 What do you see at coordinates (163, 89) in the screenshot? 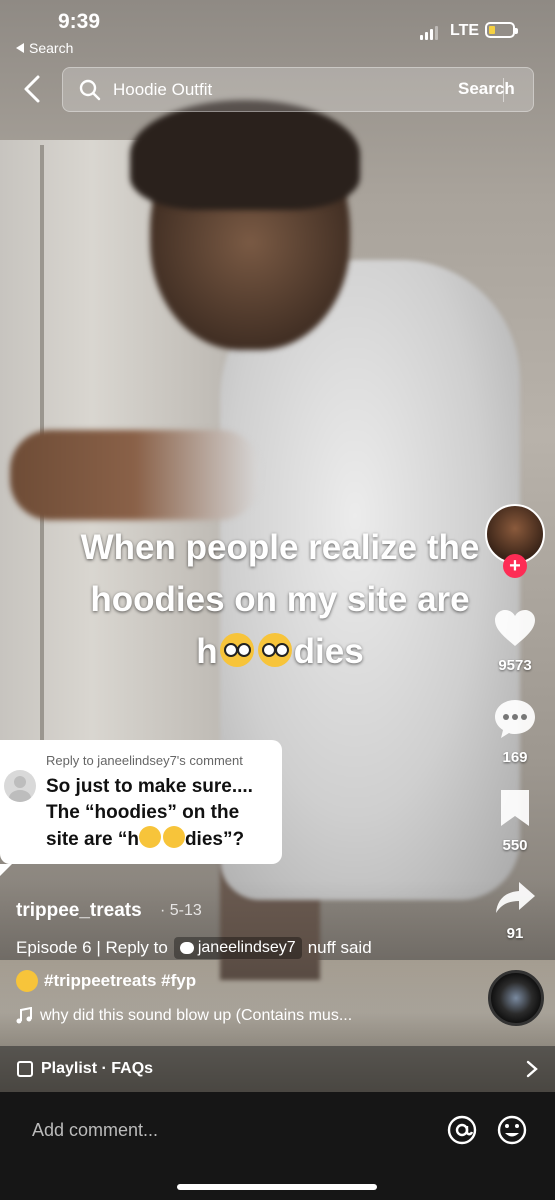
I see `search-query: Hoodie Outfit` at bounding box center [163, 89].